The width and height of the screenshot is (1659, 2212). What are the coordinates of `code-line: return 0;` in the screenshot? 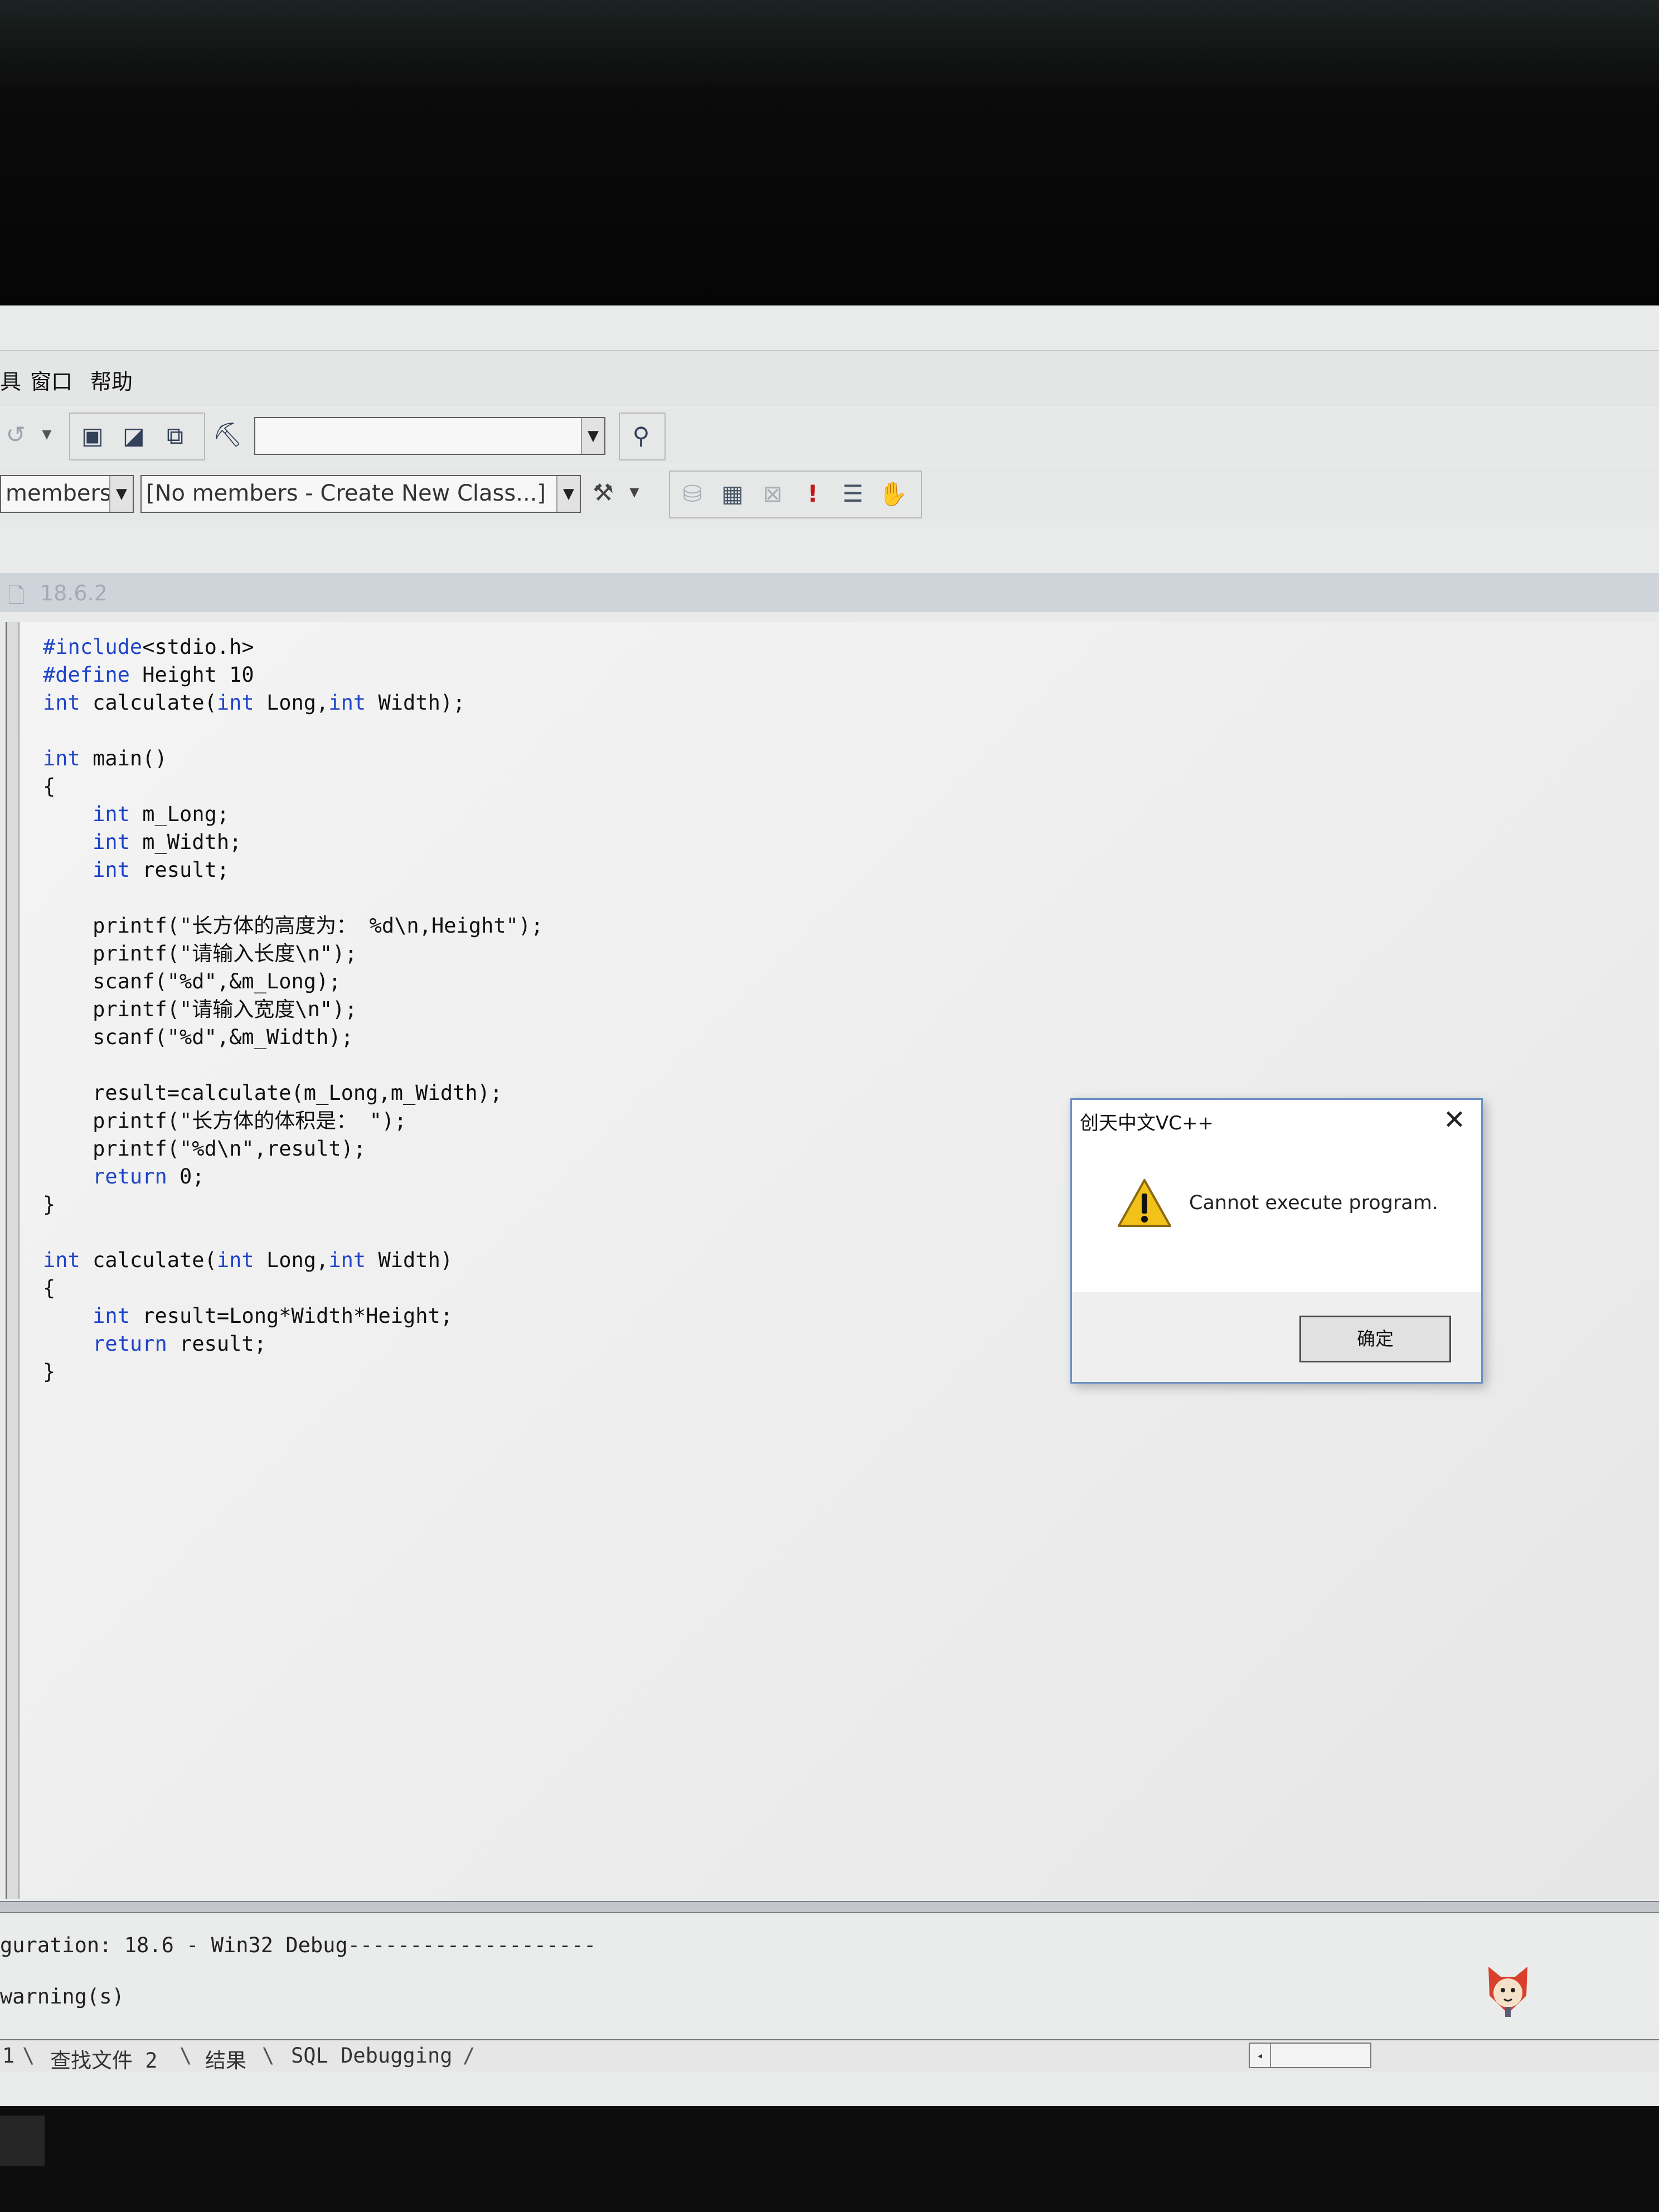 It's located at (293, 1177).